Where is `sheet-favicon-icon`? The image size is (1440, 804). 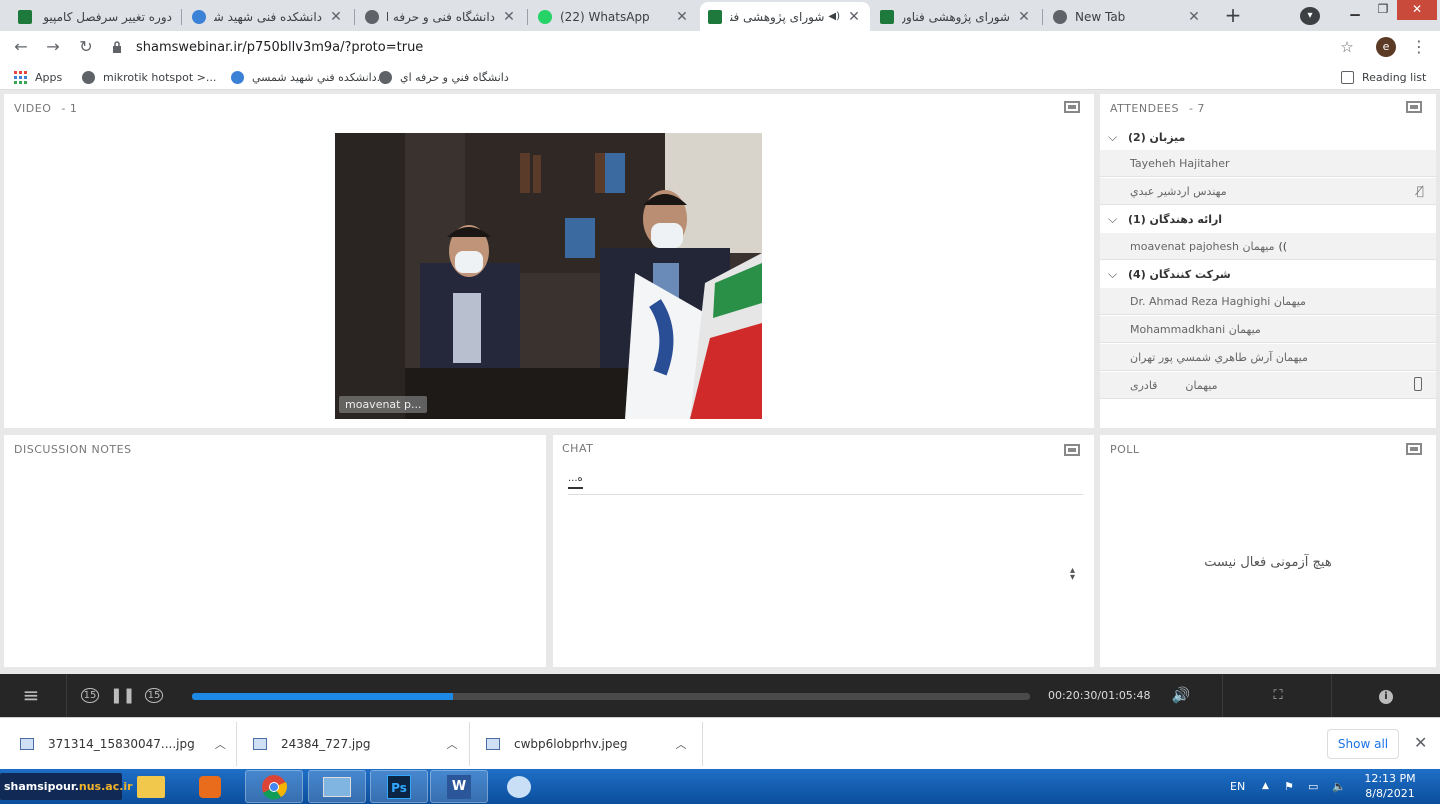
sheet-favicon-icon is located at coordinates (25, 16).